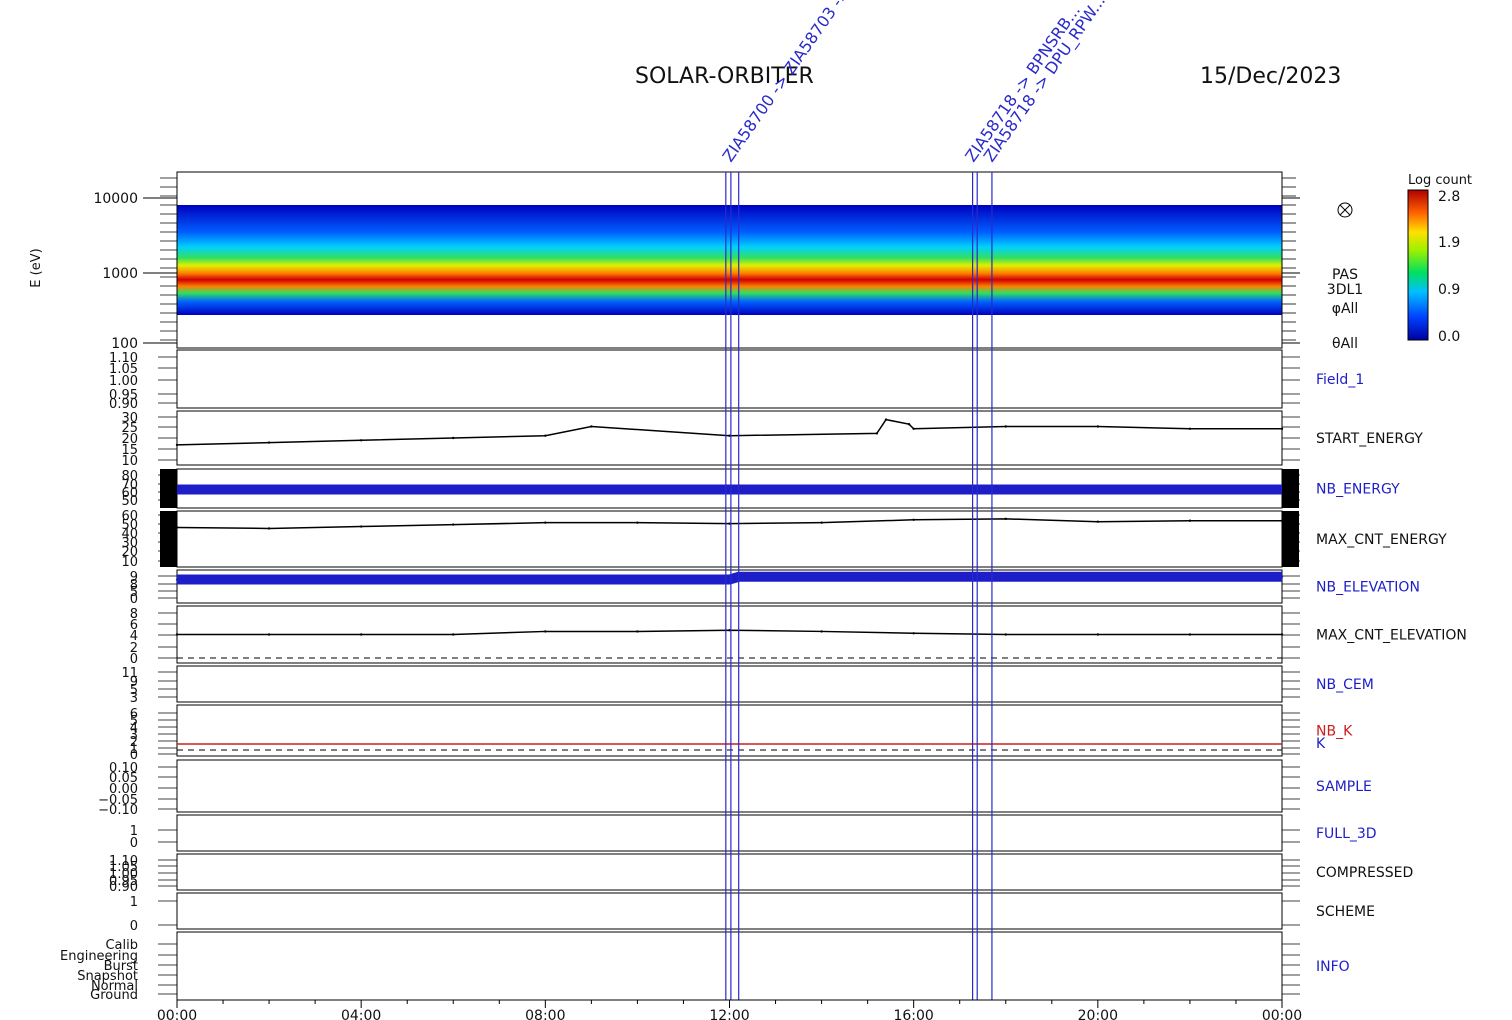 Image resolution: width=1512 pixels, height=1020 pixels. I want to click on spectrogram-side-label: 3DL1, so click(1345, 290).